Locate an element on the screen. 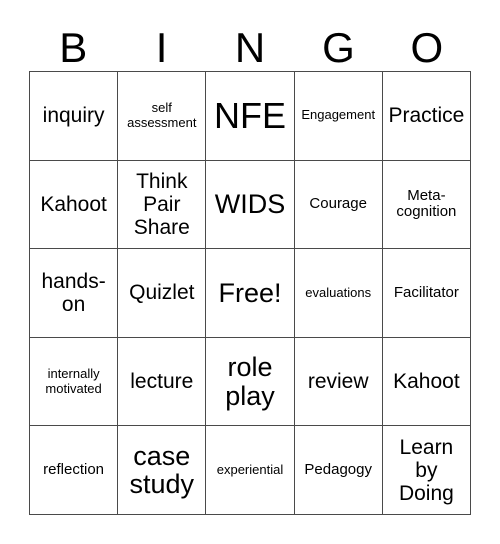 The image size is (500, 544). bingo-cell: Think Pair Share is located at coordinates (162, 205).